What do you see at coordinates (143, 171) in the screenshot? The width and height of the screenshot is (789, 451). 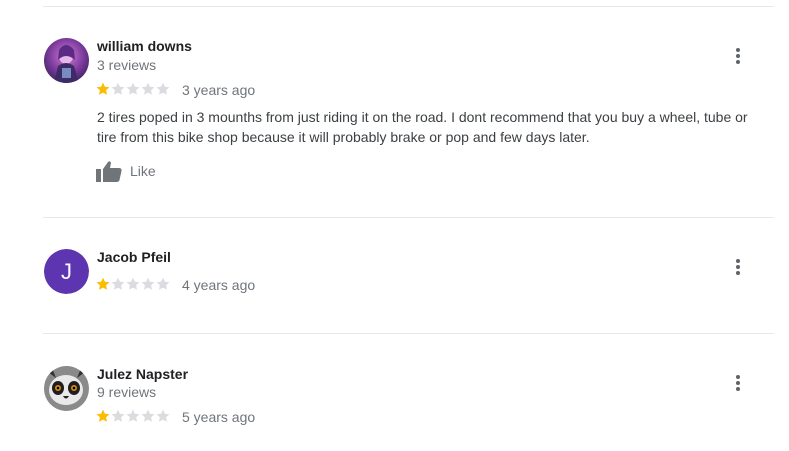 I see `like-label: Like` at bounding box center [143, 171].